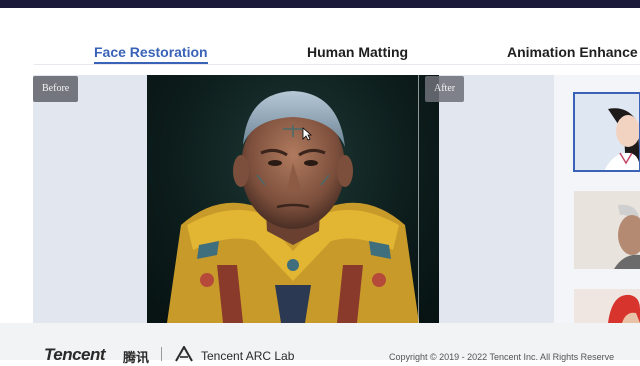 The height and width of the screenshot is (366, 640). What do you see at coordinates (248, 356) in the screenshot?
I see `arc-lab-name: Tencent ARC Lab` at bounding box center [248, 356].